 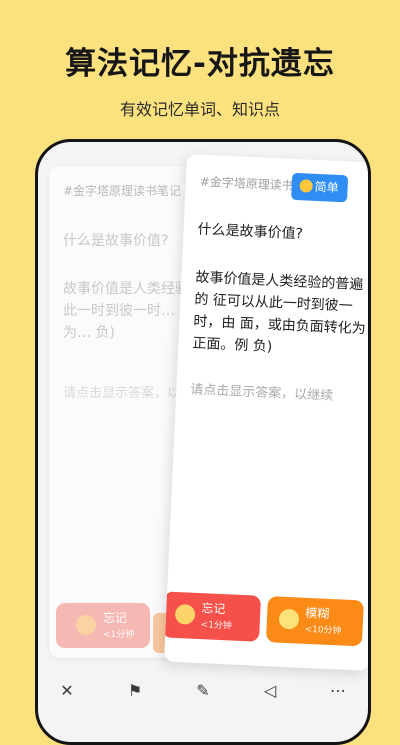 What do you see at coordinates (247, 183) in the screenshot?
I see `card-tag: #金字塔原理读书` at bounding box center [247, 183].